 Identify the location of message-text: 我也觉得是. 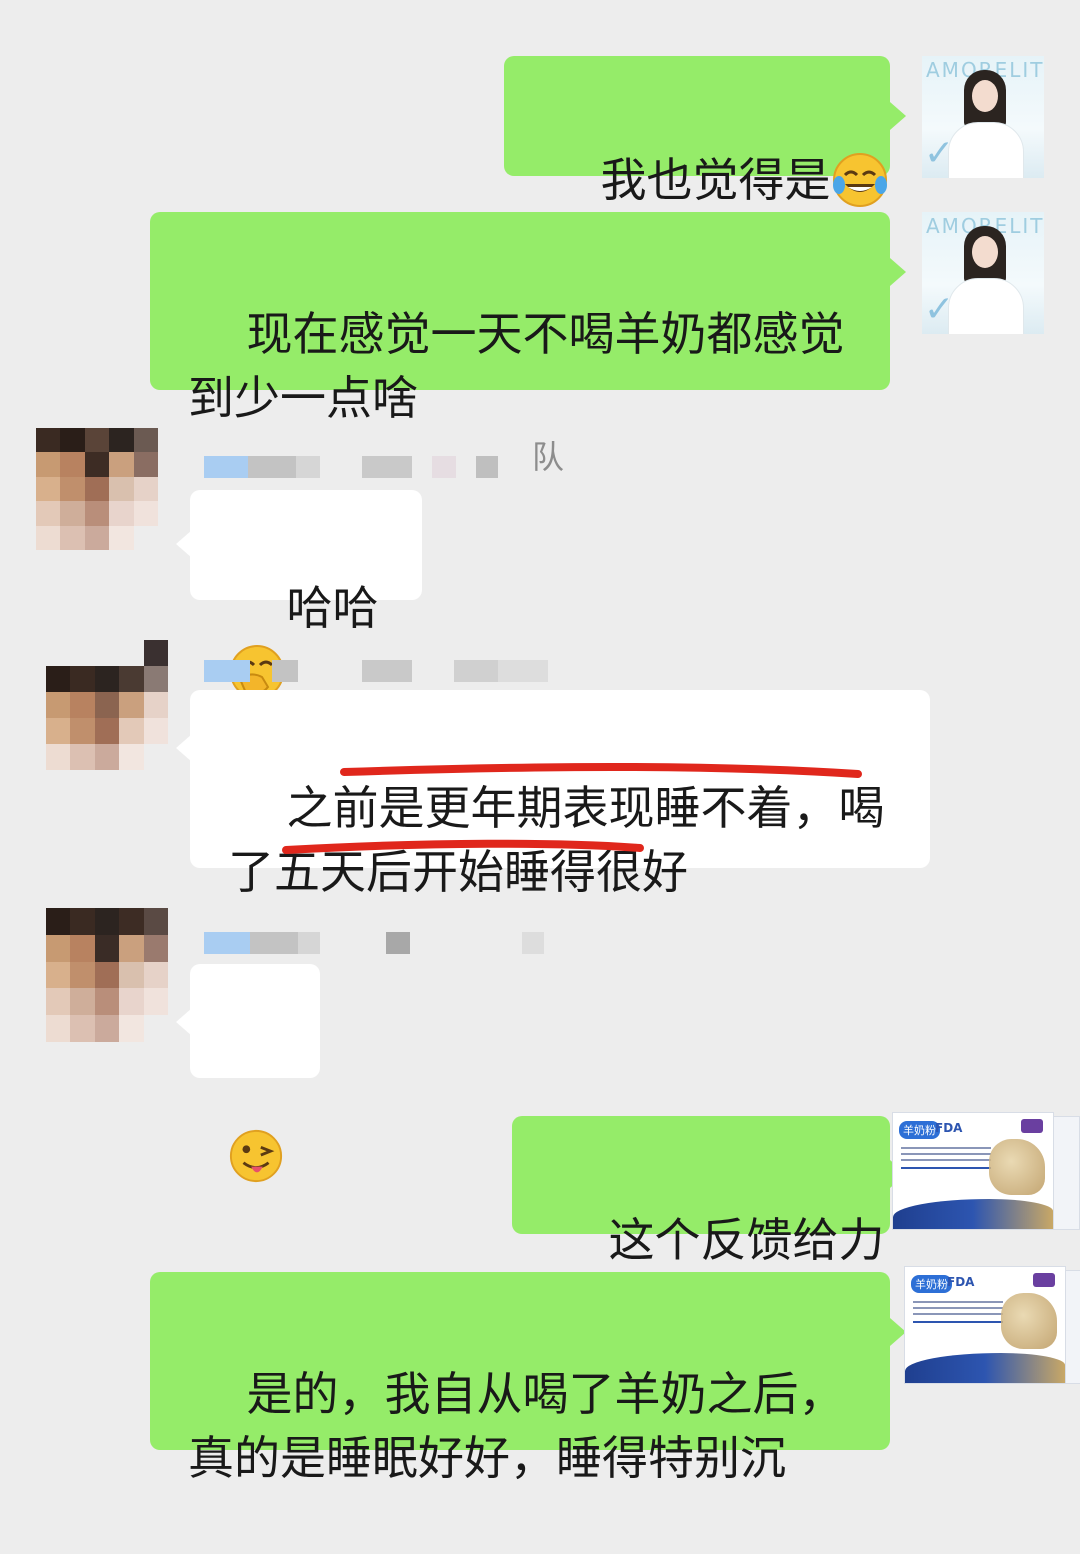
(715, 180).